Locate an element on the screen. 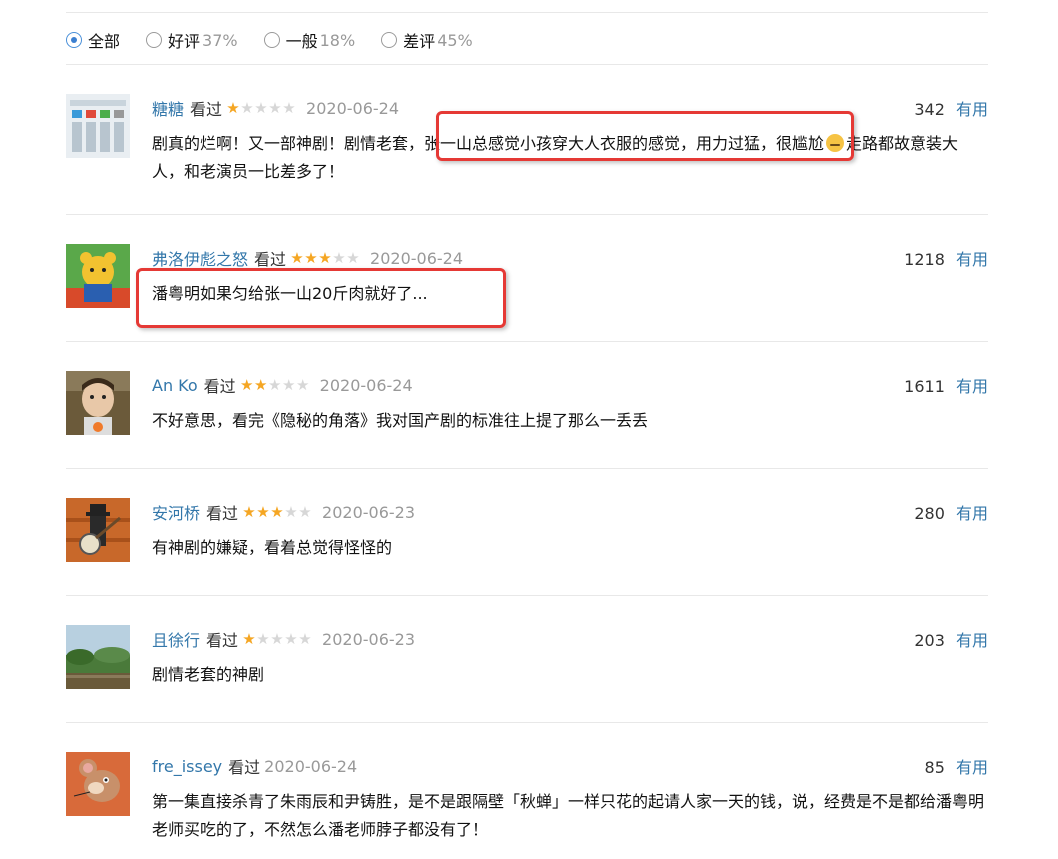 This screenshot has width=1058, height=859. rating-filter-bar: 全部 好评 37% 一般 18% 差评 45% is located at coordinates (282, 40).